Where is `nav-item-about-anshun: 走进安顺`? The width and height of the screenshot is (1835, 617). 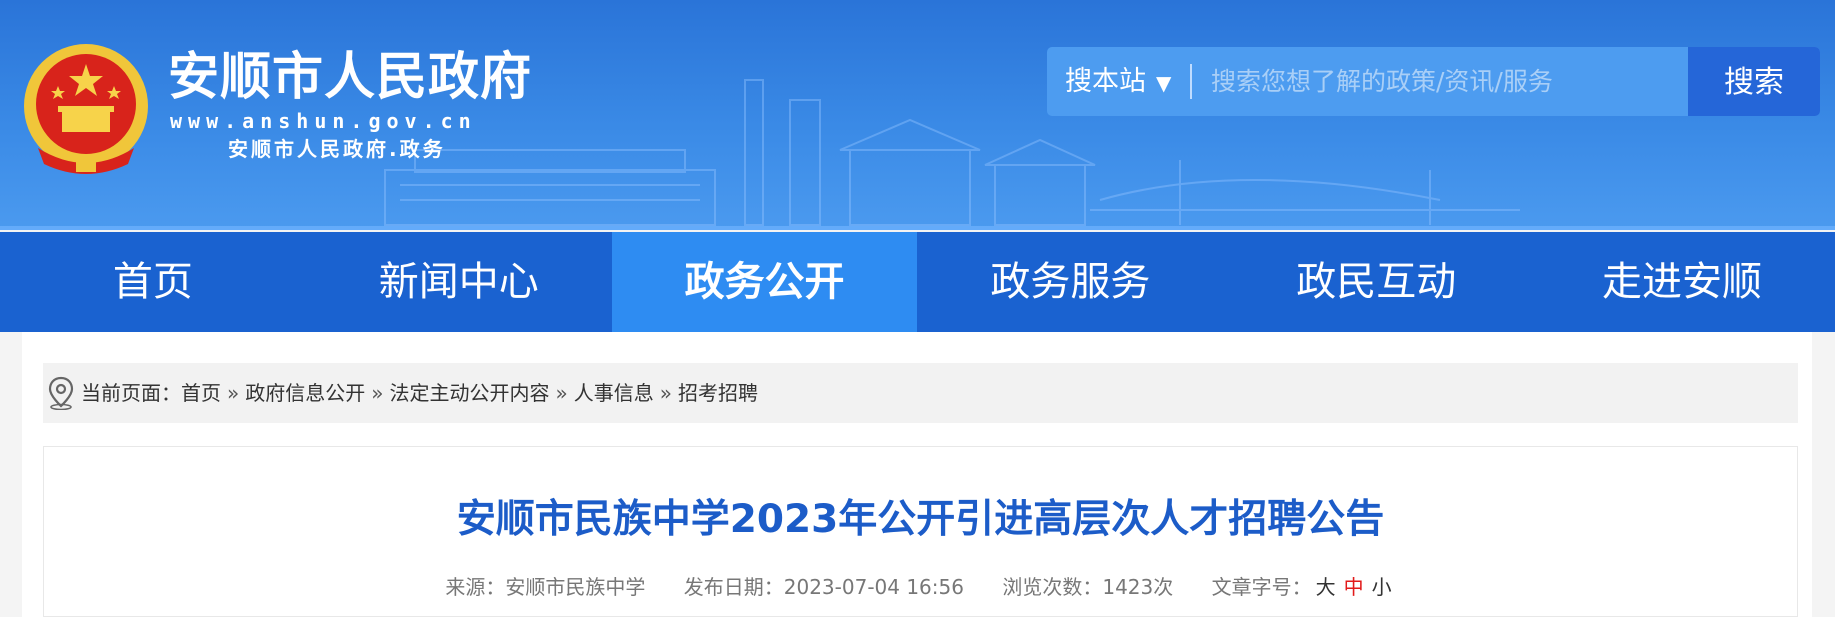
nav-item-about-anshun: 走进安顺 is located at coordinates (1682, 282).